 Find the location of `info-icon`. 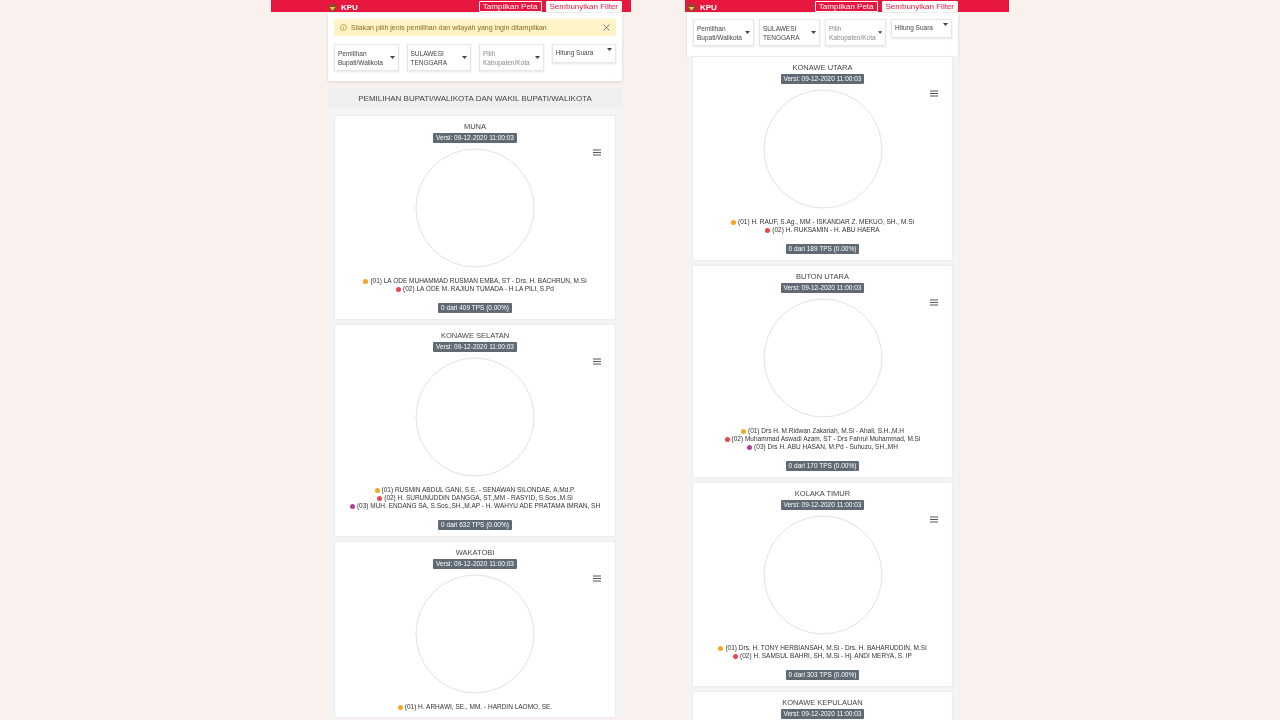

info-icon is located at coordinates (343, 27).